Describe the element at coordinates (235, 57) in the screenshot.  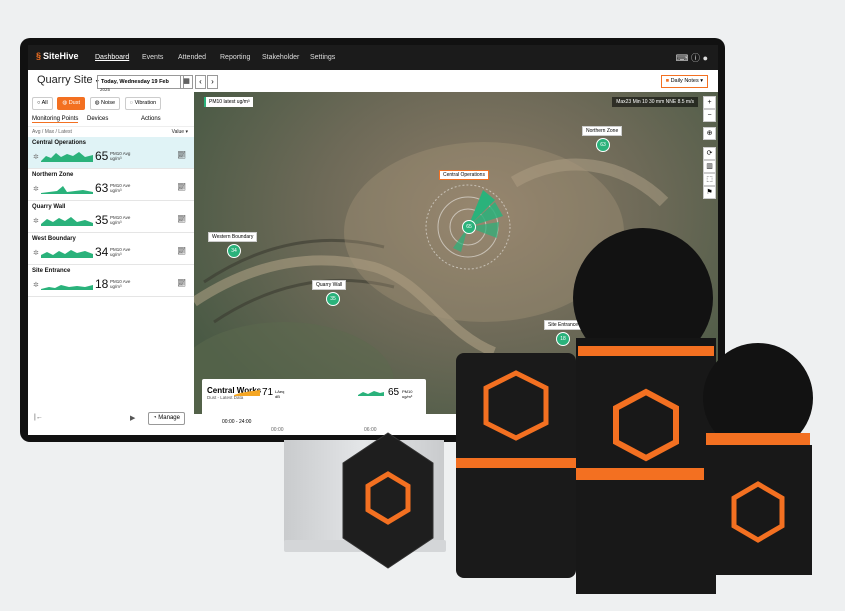
I see `nav-reporting: Reporting` at that location.